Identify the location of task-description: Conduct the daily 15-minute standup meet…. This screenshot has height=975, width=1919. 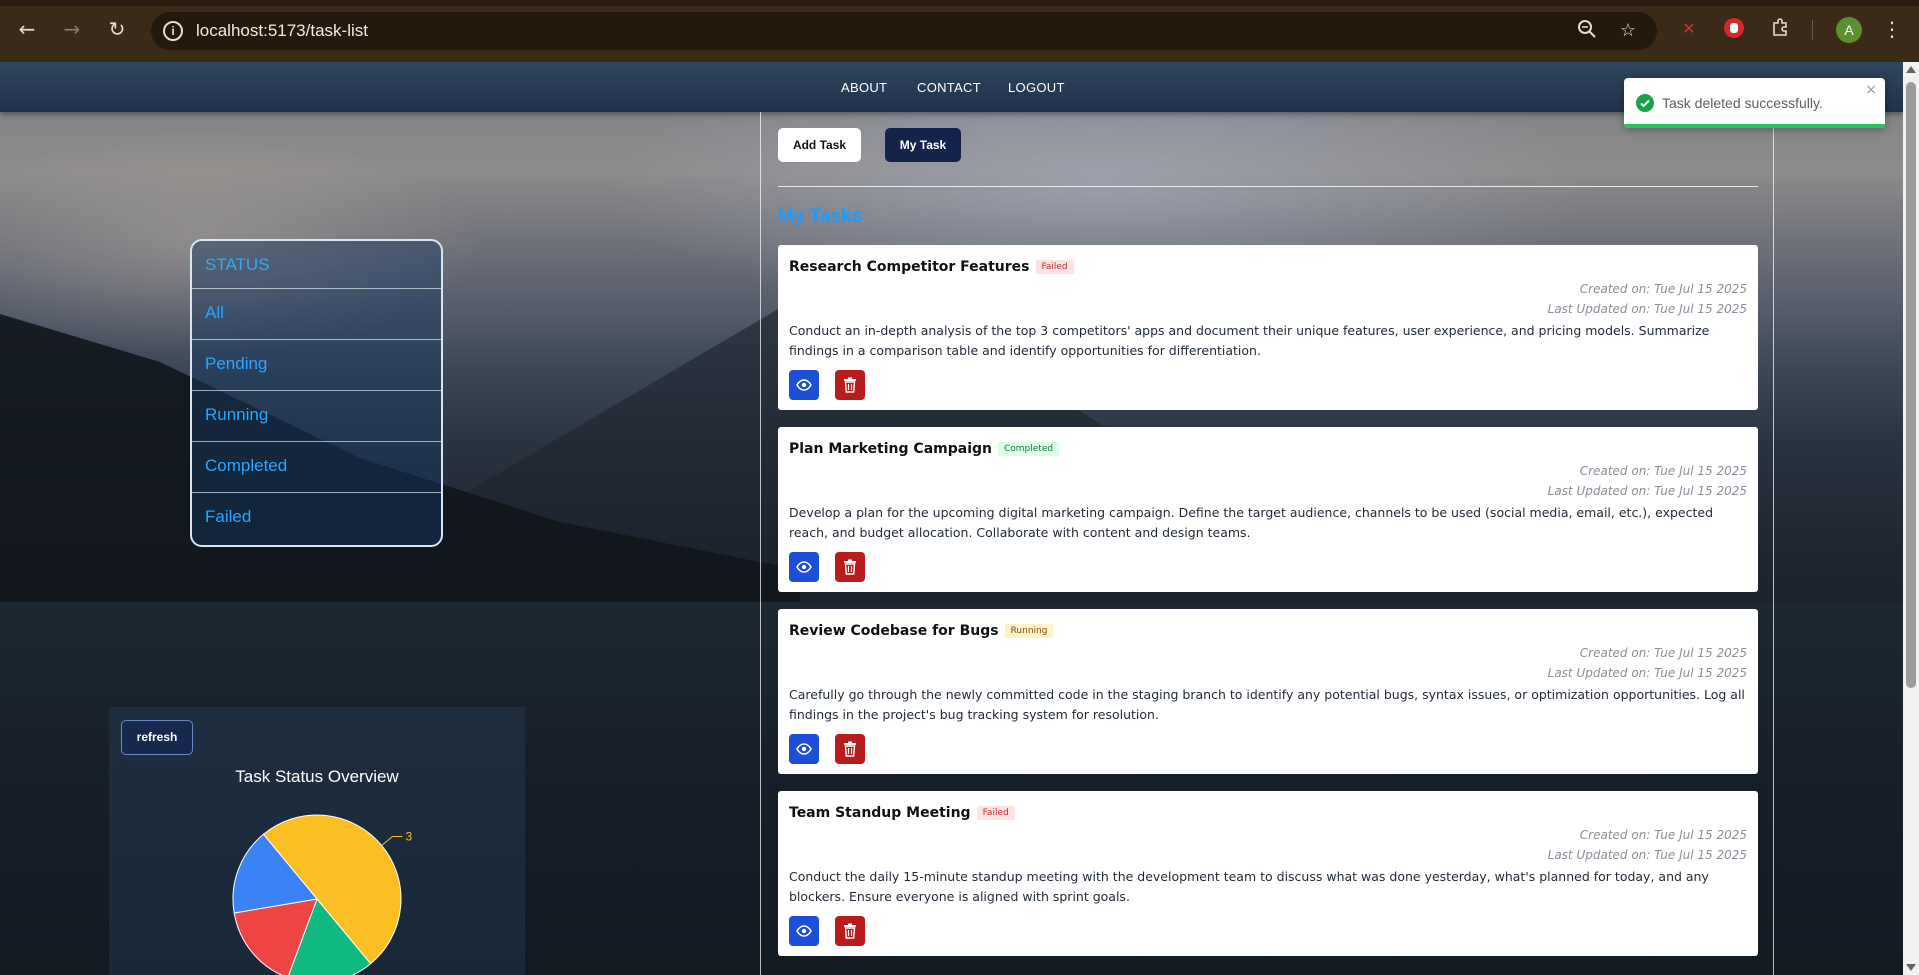
(1249, 886).